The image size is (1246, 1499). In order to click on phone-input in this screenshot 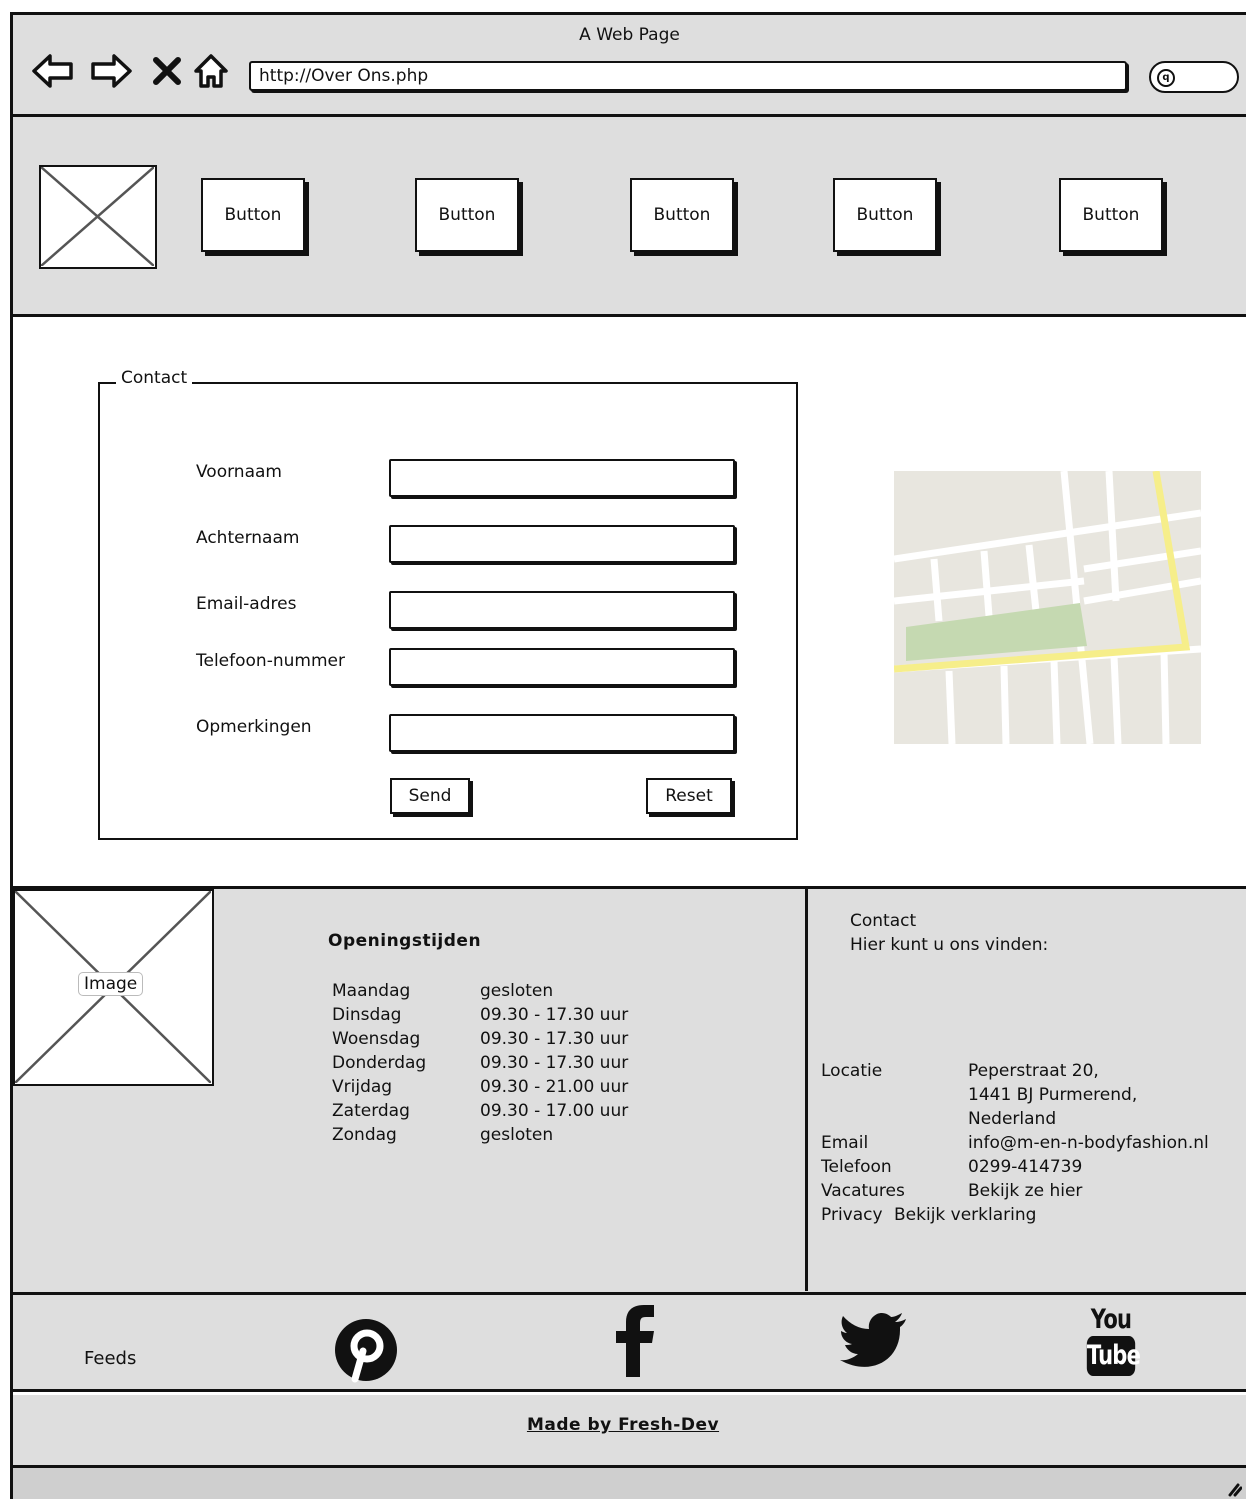, I will do `click(562, 667)`.